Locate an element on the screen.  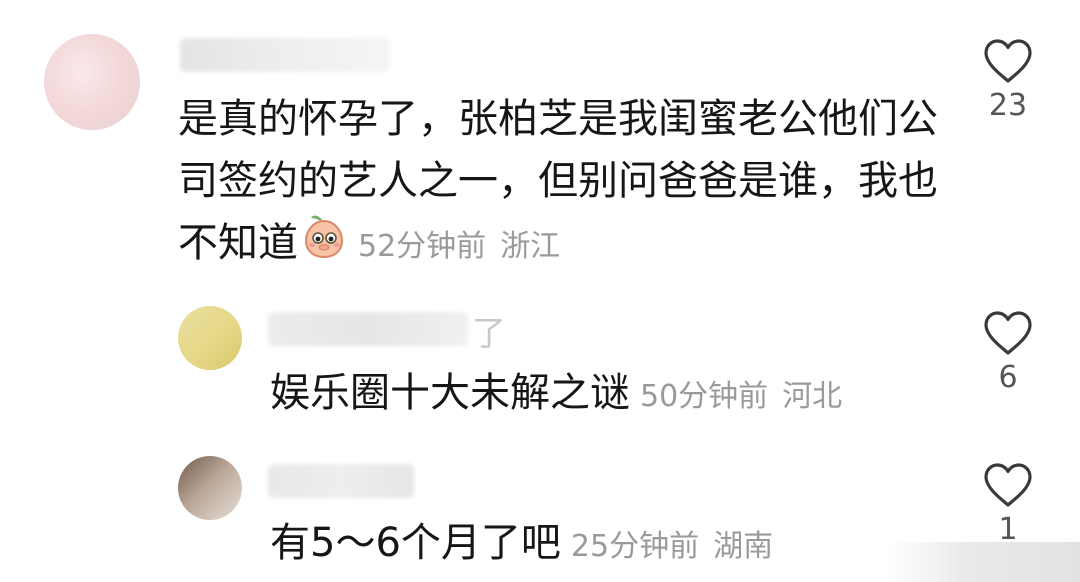
peach-covering-mouth-emoji is located at coordinates (324, 245).